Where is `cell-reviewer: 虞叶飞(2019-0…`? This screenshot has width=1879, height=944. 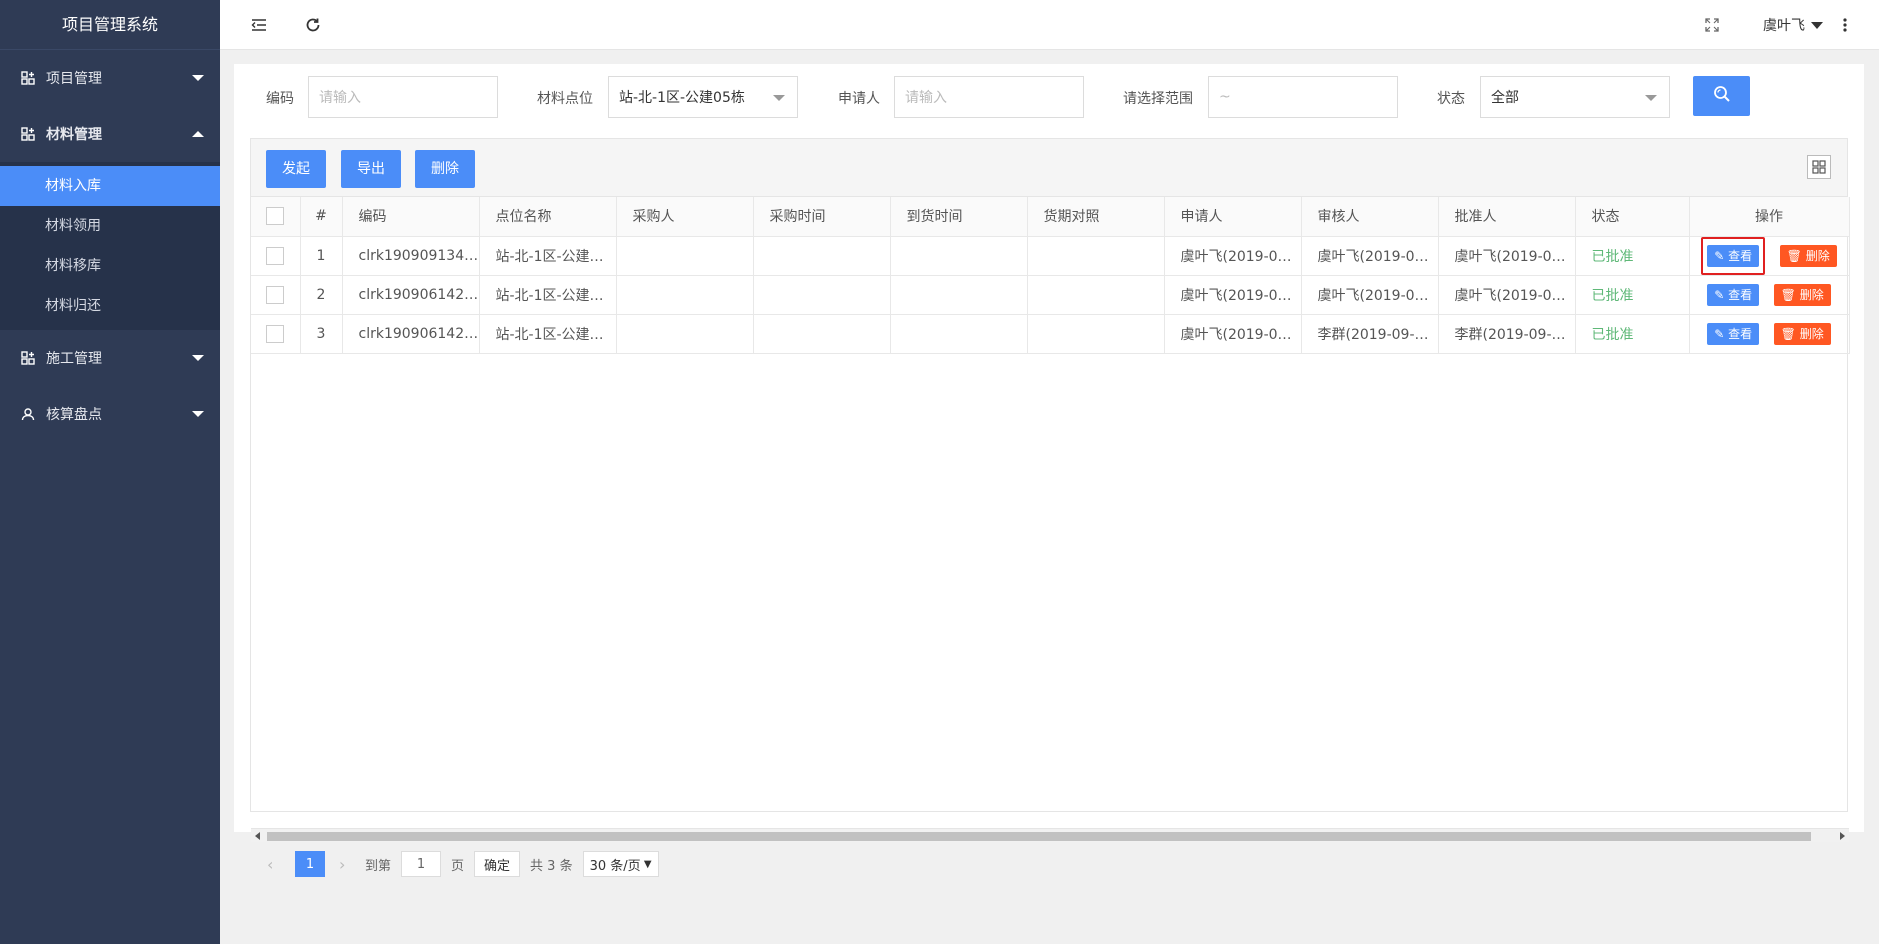
cell-reviewer: 虞叶飞(2019-0… is located at coordinates (1370, 295).